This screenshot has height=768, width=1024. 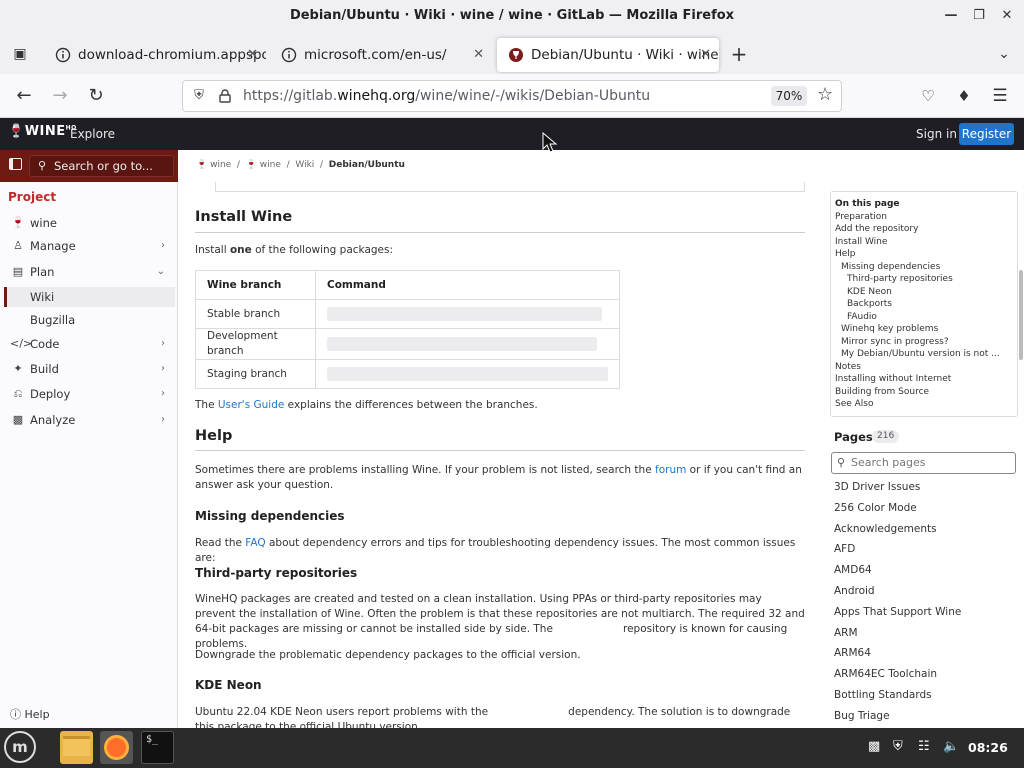 What do you see at coordinates (924, 342) in the screenshot?
I see `toc-item: Mirror sync in progress?` at bounding box center [924, 342].